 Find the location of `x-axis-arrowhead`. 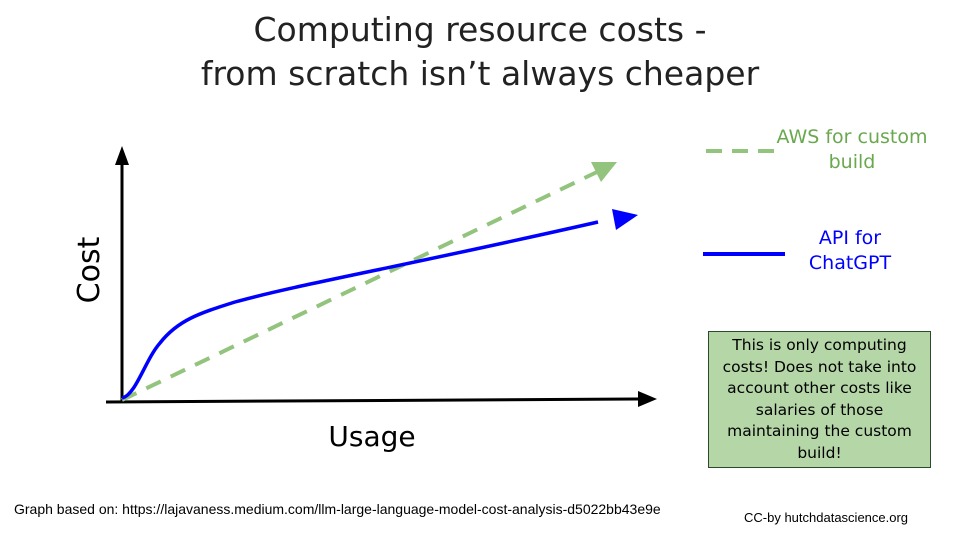

x-axis-arrowhead is located at coordinates (647, 399).